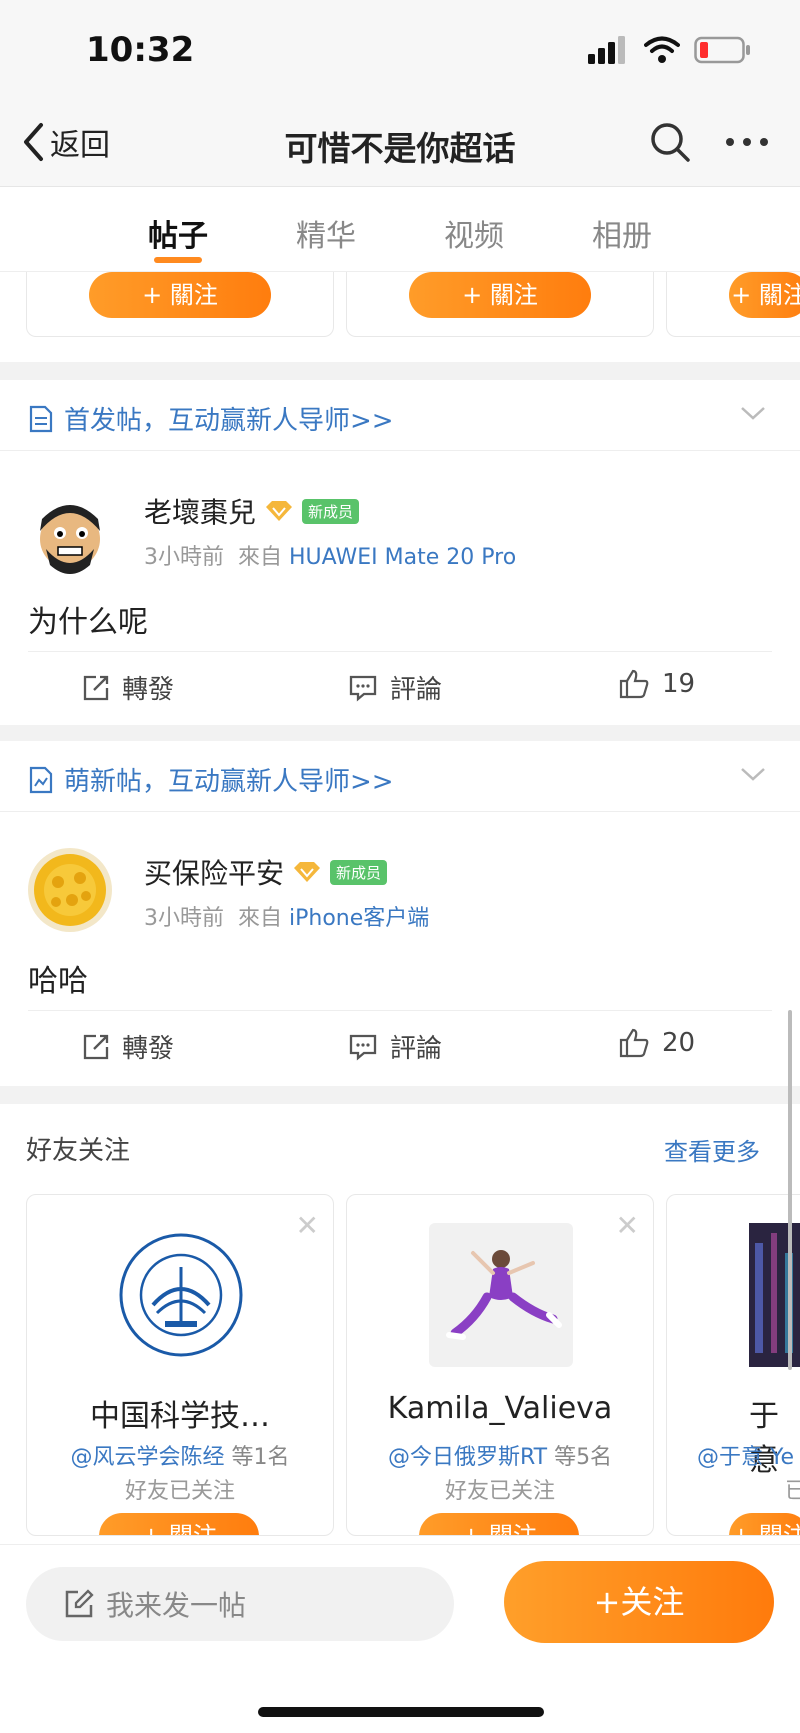 The image size is (800, 1733). What do you see at coordinates (634, 684) in the screenshot?
I see `thumbs-up-icon` at bounding box center [634, 684].